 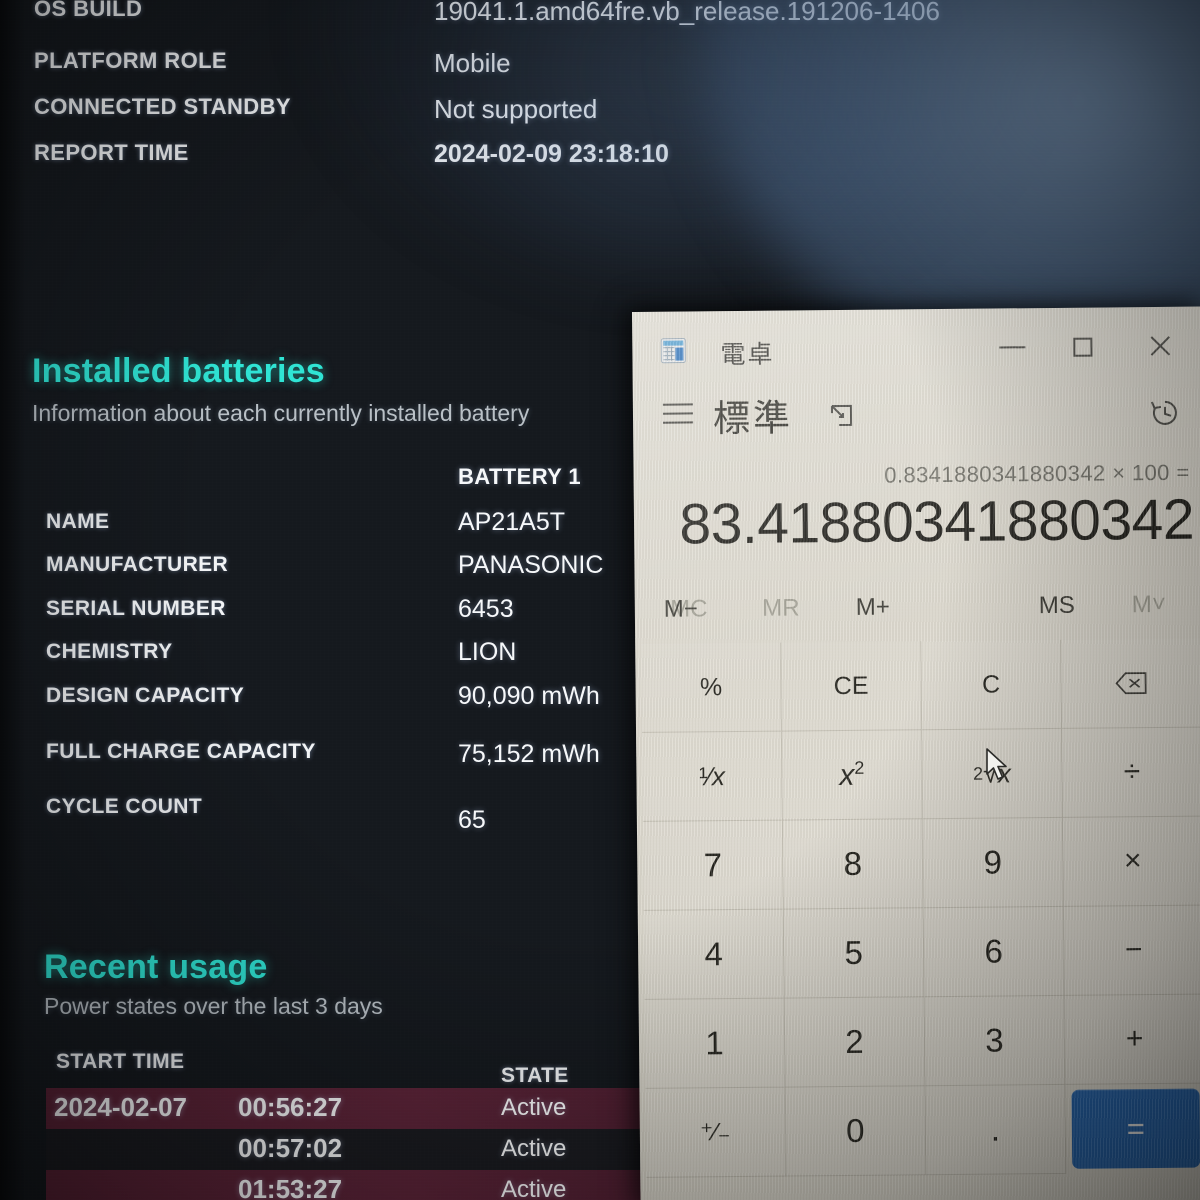 I want to click on table-row: DESIGN CAPACITY 90,090 mWh, so click(x=346, y=704).